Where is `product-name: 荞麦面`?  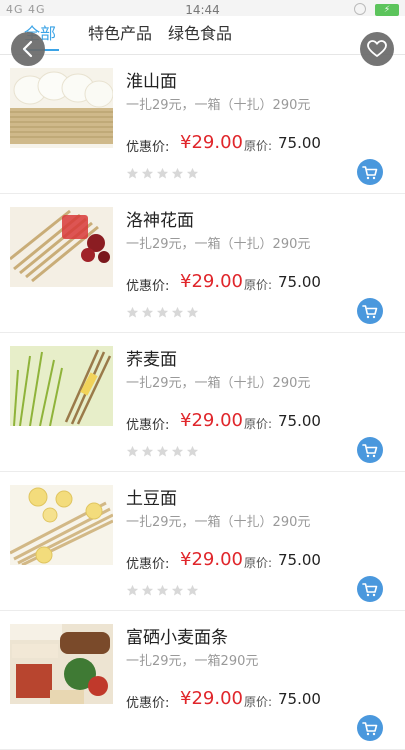
product-name: 荞麦面 is located at coordinates (151, 360).